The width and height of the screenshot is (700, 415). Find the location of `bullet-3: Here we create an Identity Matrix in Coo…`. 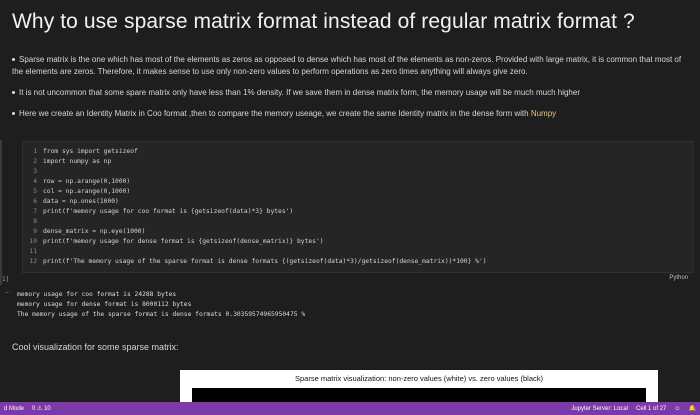

bullet-3: Here we create an Identity Matrix in Coo… is located at coordinates (347, 114).